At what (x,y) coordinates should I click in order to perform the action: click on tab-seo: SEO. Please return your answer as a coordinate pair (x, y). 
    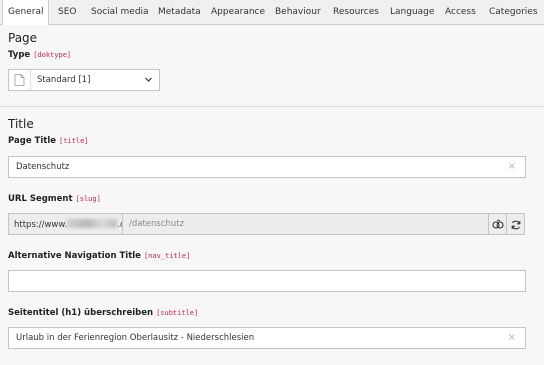
    Looking at the image, I should click on (67, 12).